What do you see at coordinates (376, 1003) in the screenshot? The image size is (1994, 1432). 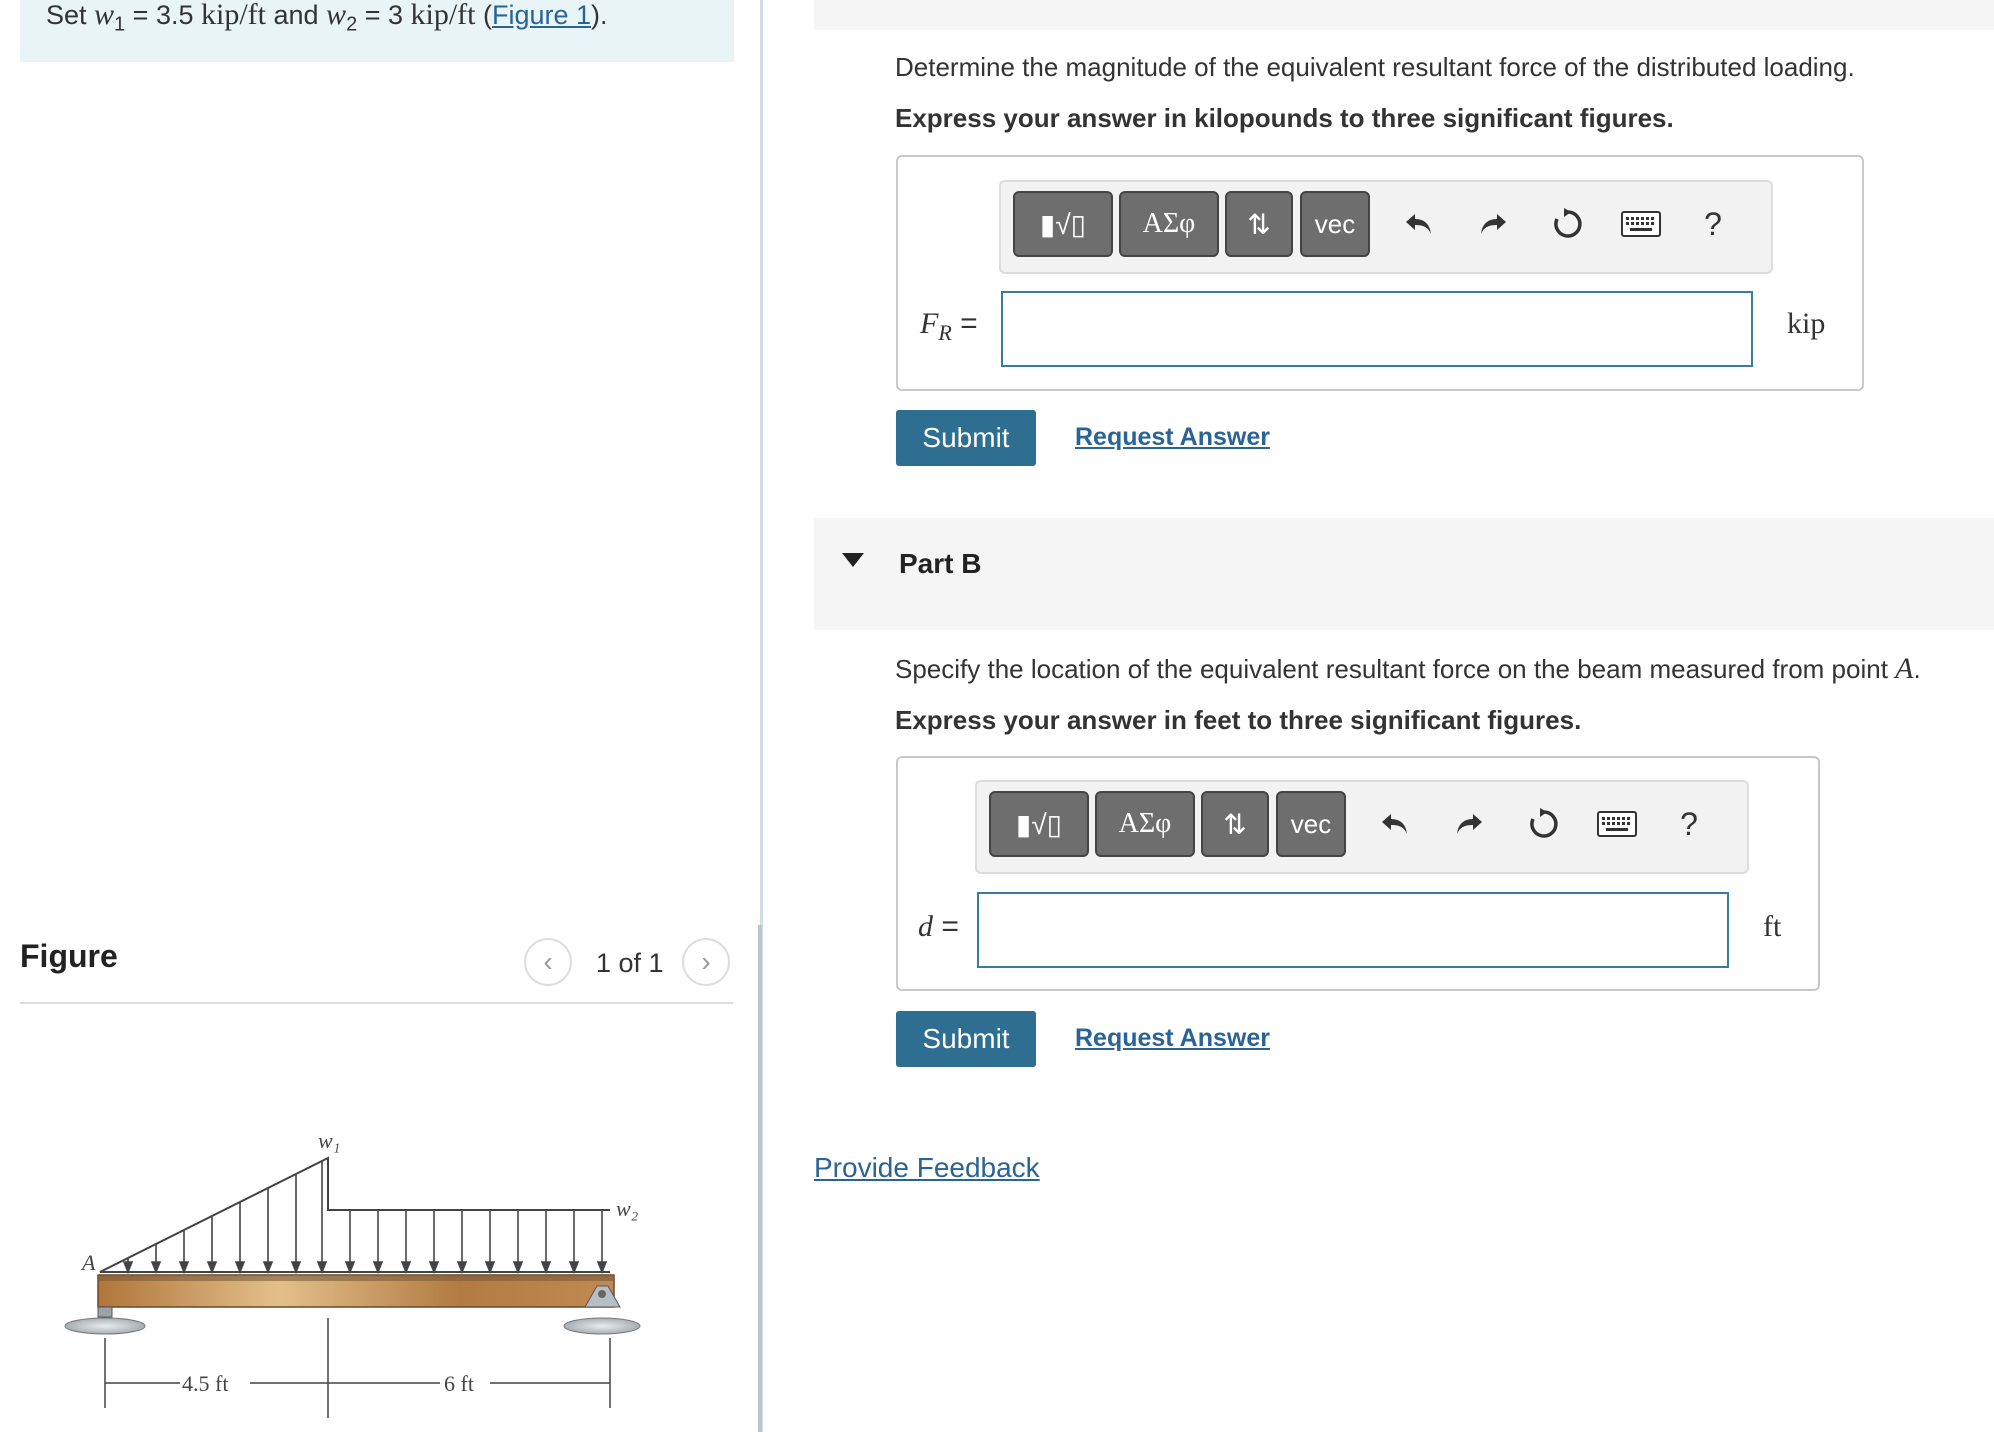 I see `figure-divider` at bounding box center [376, 1003].